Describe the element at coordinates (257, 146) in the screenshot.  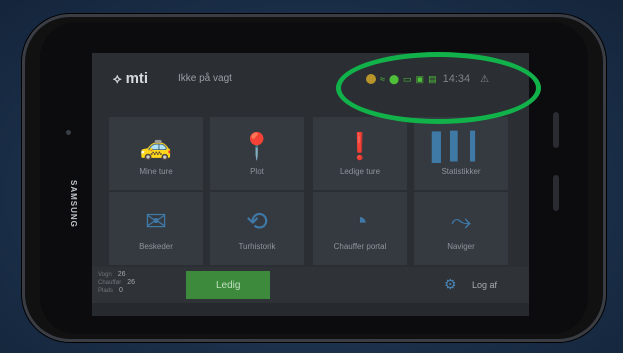
I see `map-pin-icon: 📍` at that location.